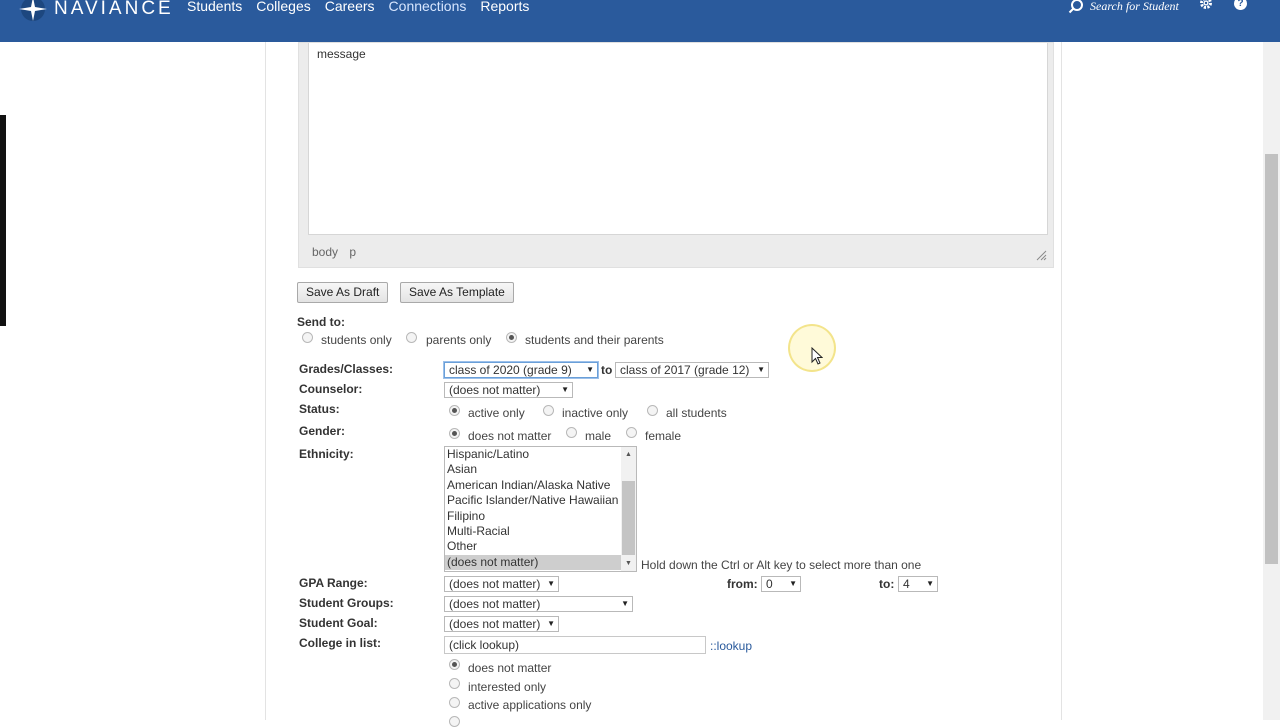  I want to click on gpa-to-value: 4, so click(906, 584).